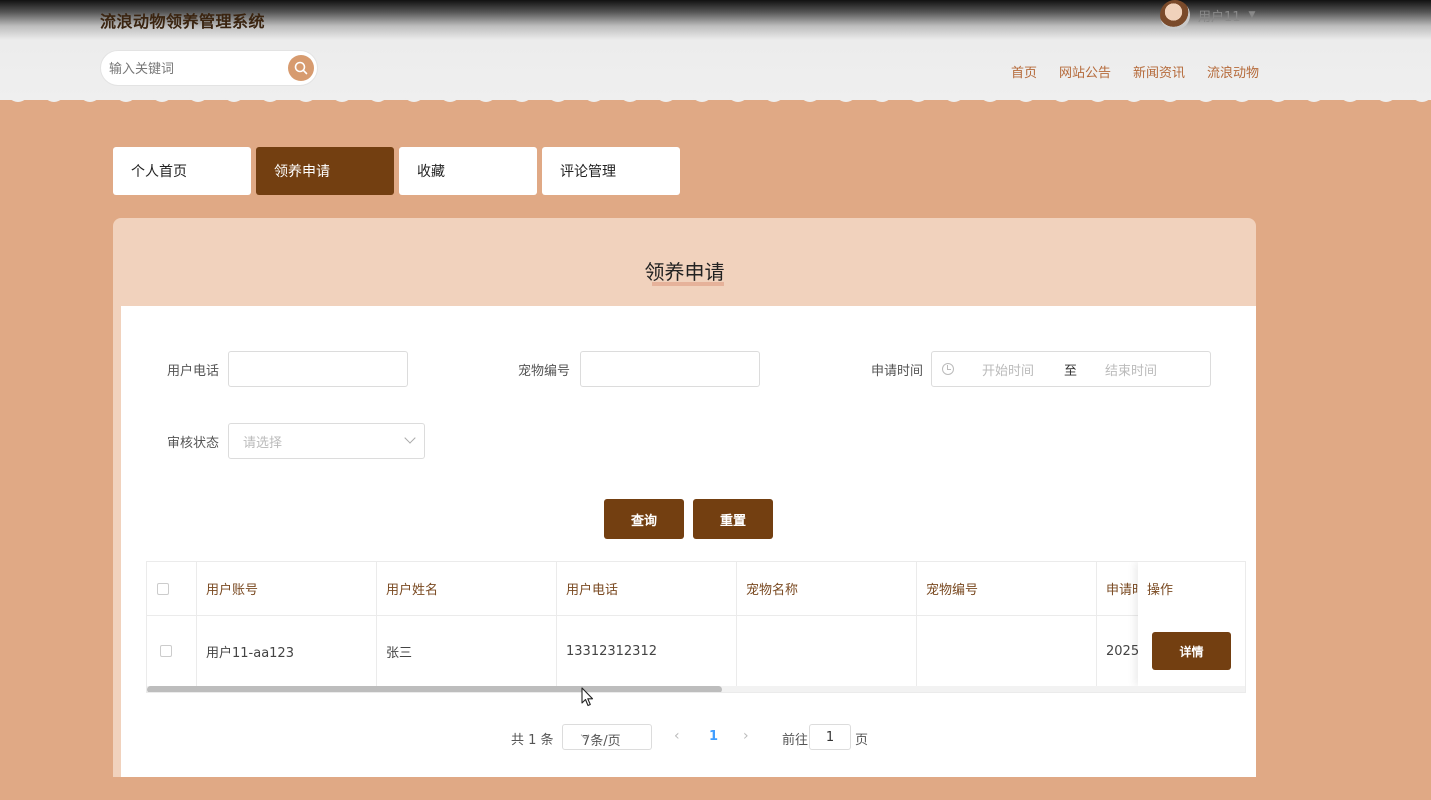 The width and height of the screenshot is (1431, 800). I want to click on panel-title: 领养申请, so click(684, 272).